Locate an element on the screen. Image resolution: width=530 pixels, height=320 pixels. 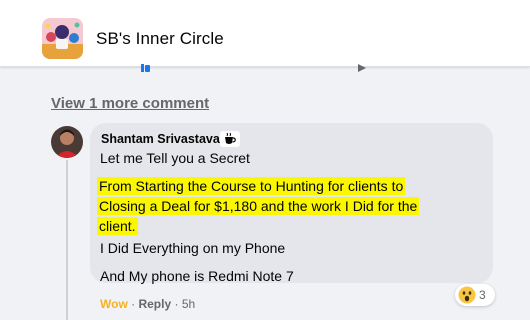
comment-line-3: I Did Everything on my Phone is located at coordinates (193, 248).